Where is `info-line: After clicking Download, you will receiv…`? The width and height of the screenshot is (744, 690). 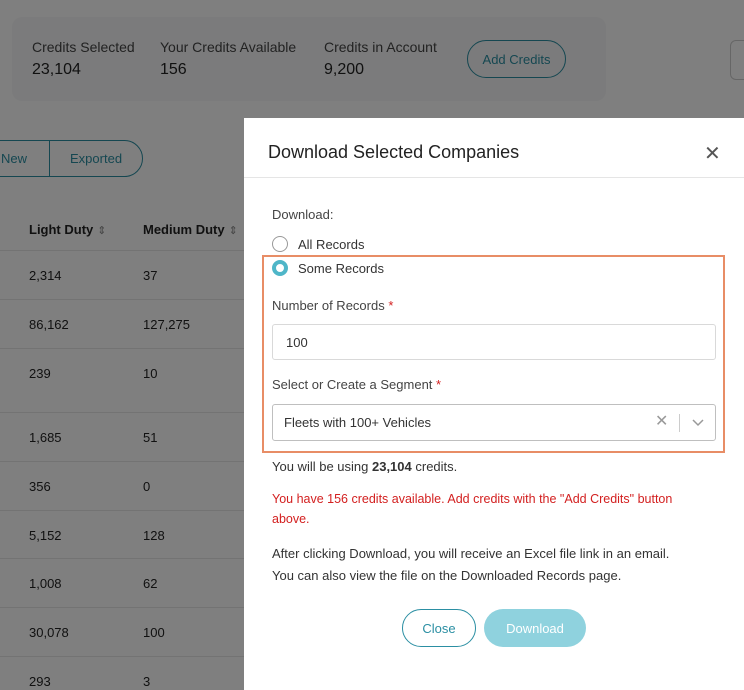 info-line: After clicking Download, you will receiv… is located at coordinates (471, 553).